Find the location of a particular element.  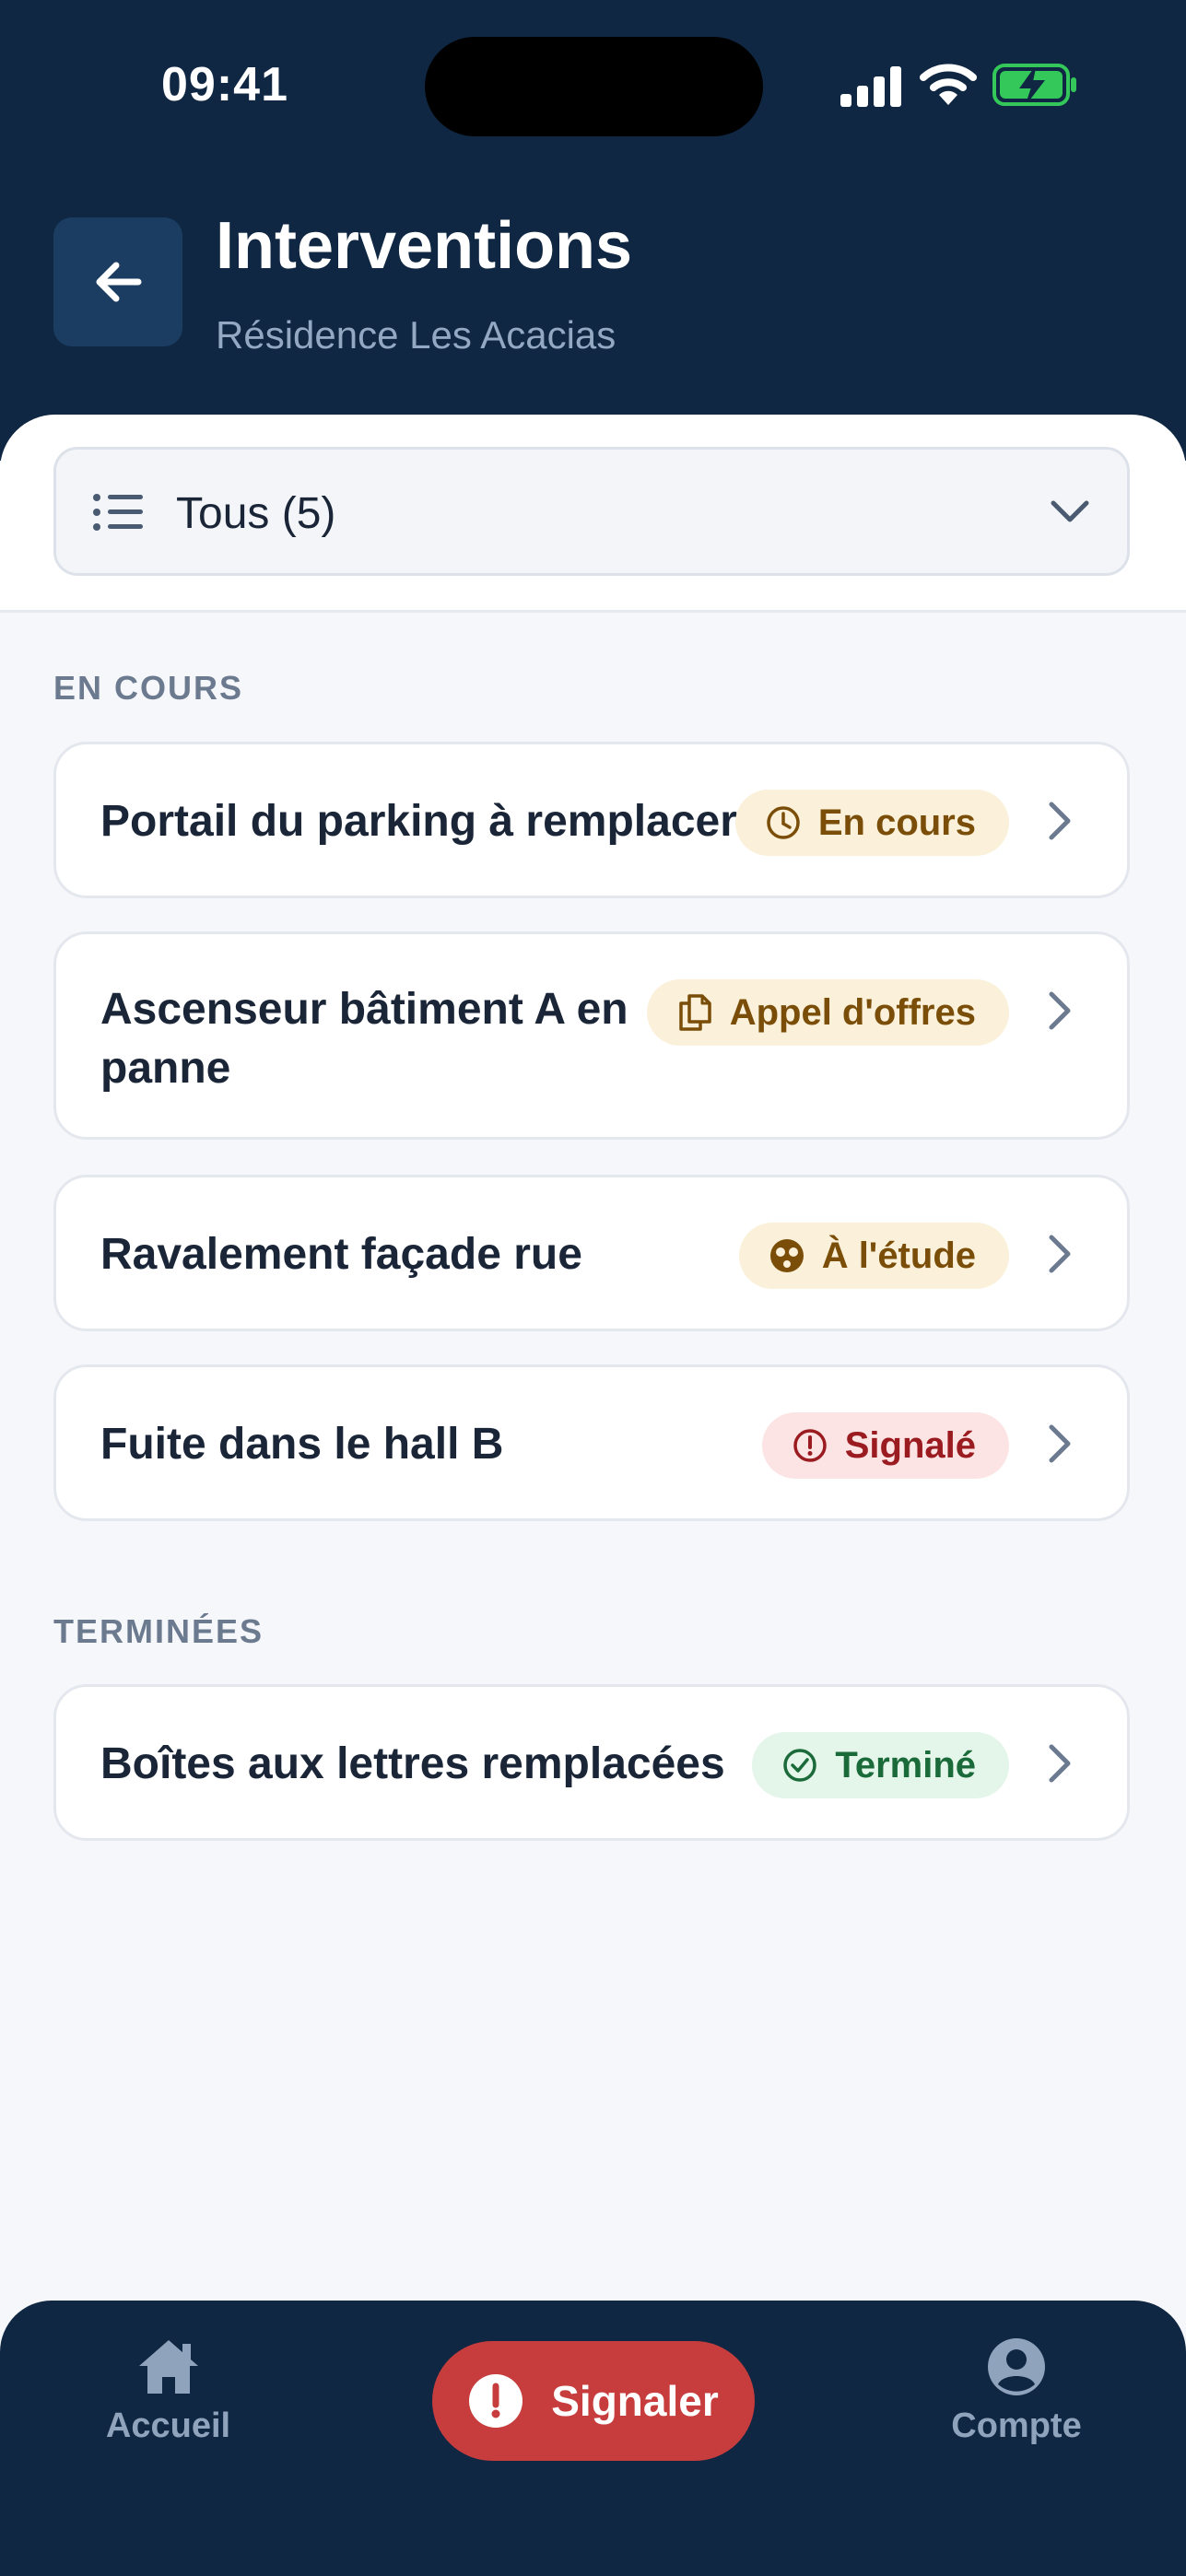

intervention-card: Boîtes aux lettres remplacées Terminé is located at coordinates (591, 1762).